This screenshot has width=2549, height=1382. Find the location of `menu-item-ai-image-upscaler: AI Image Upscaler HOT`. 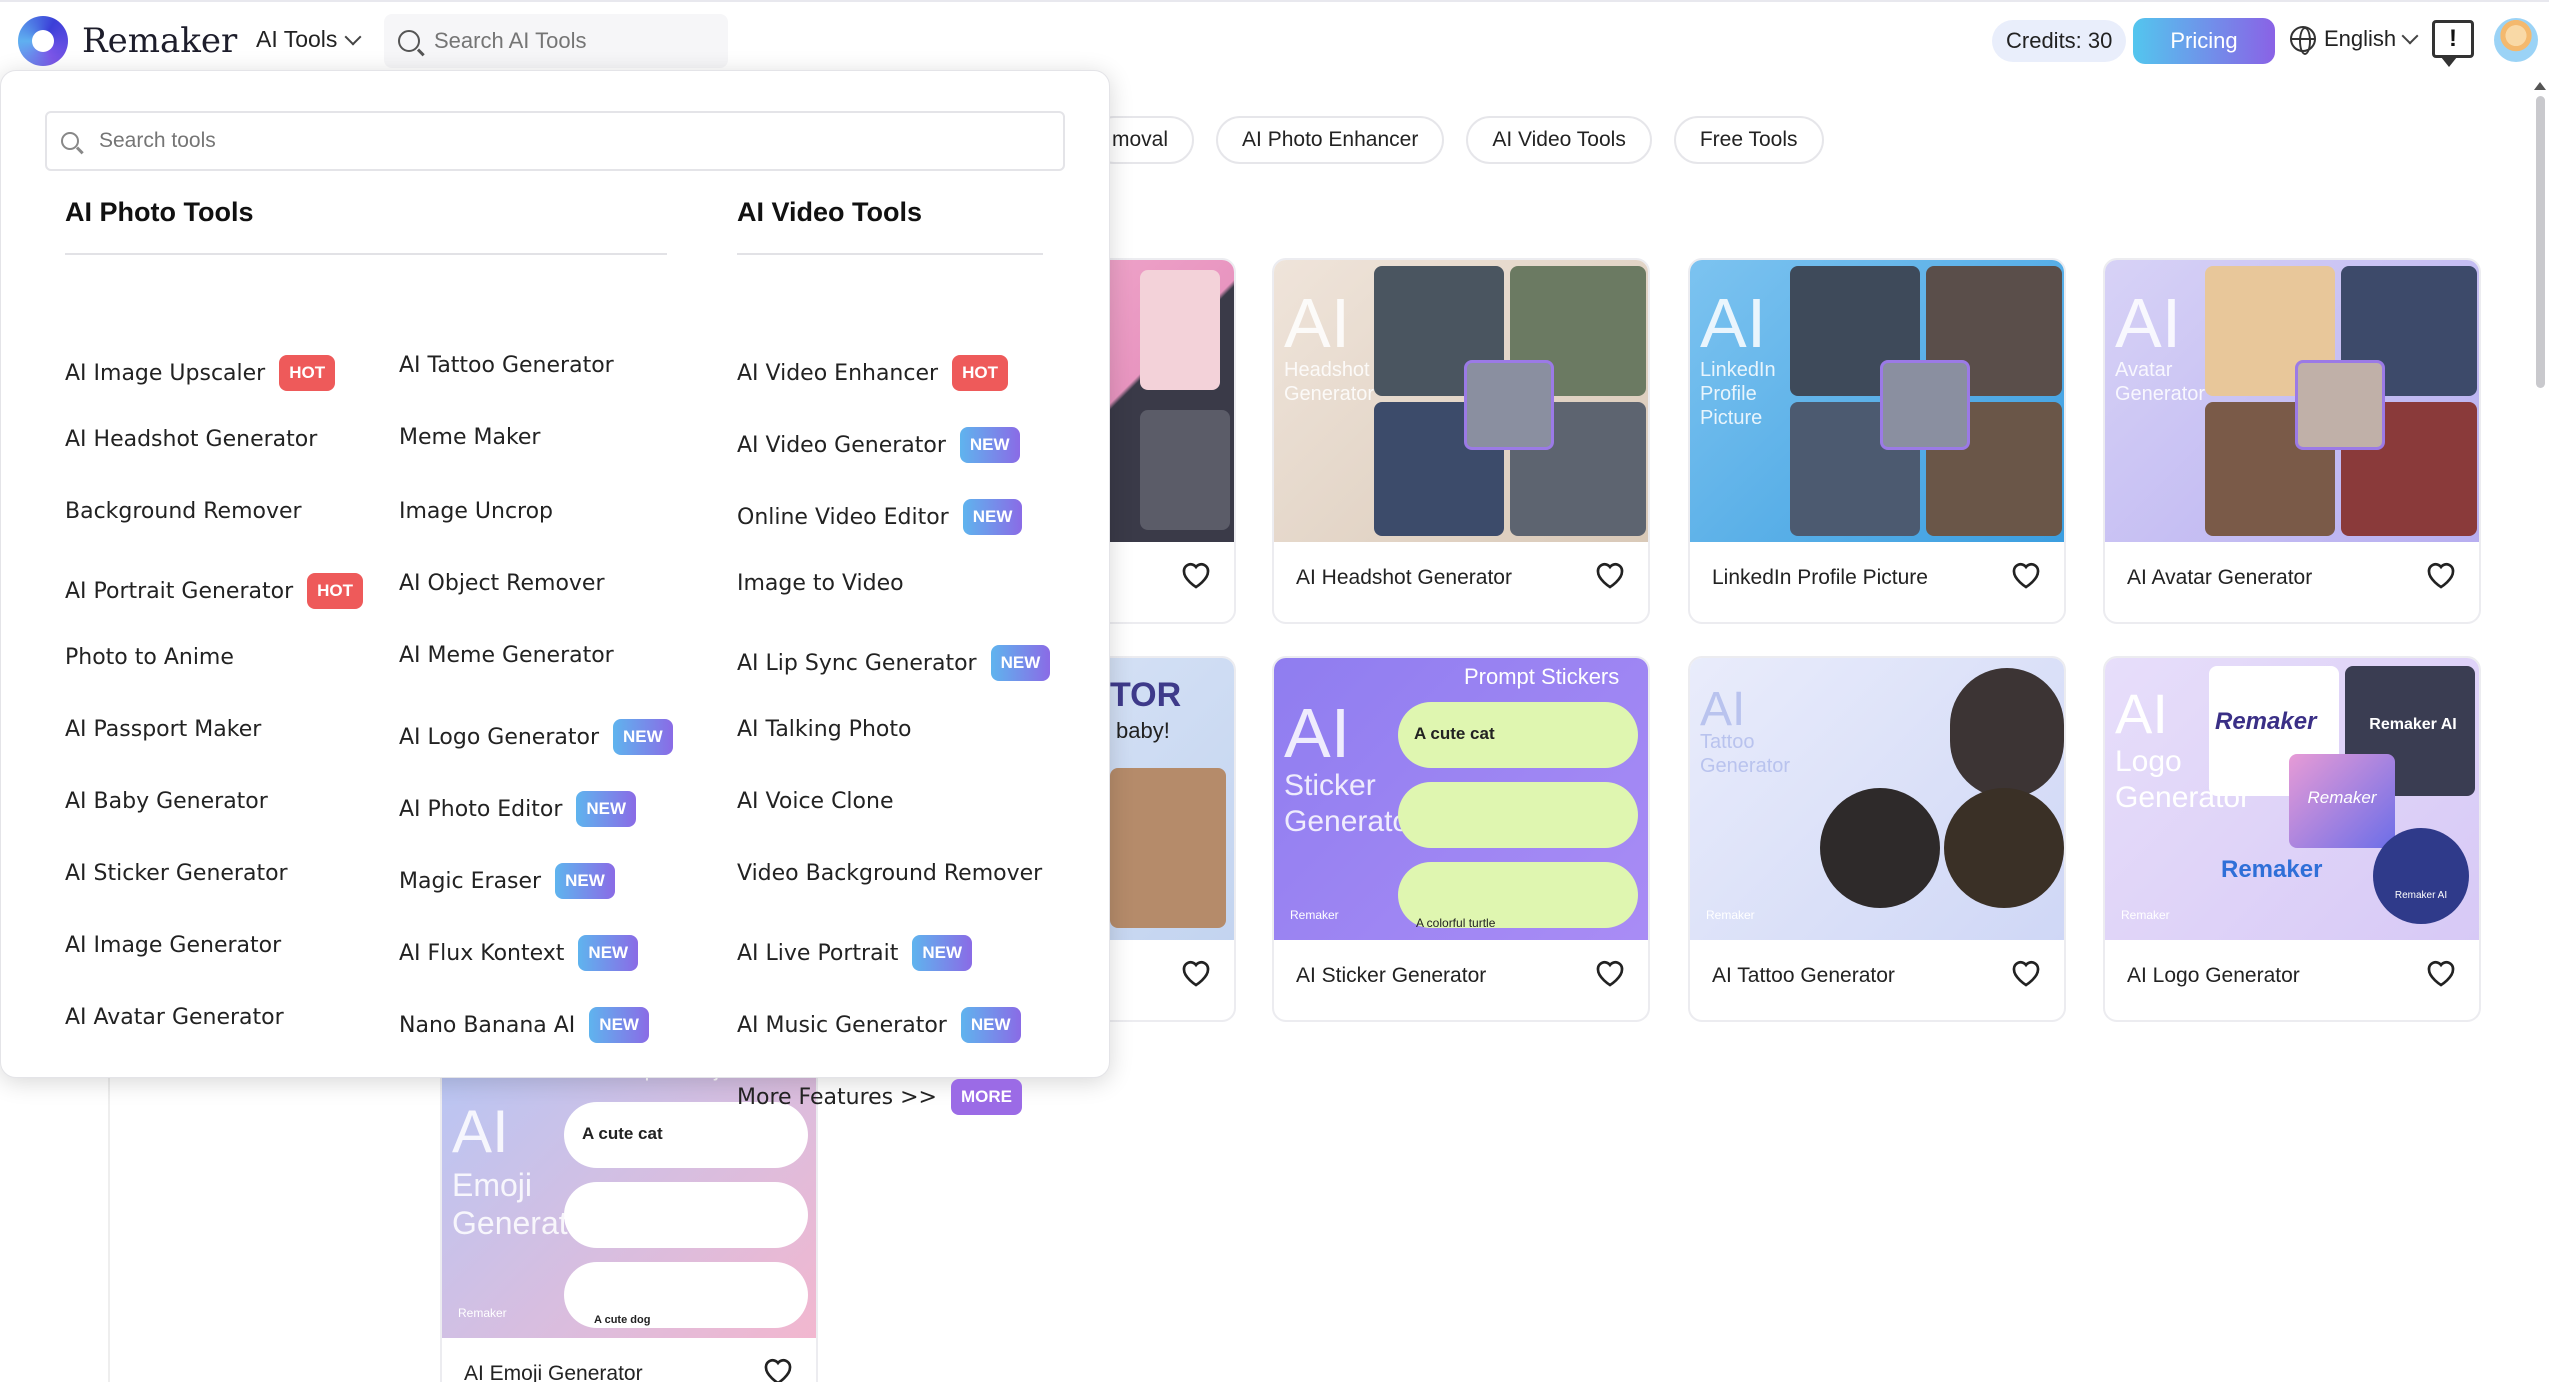

menu-item-ai-image-upscaler: AI Image Upscaler HOT is located at coordinates (200, 373).